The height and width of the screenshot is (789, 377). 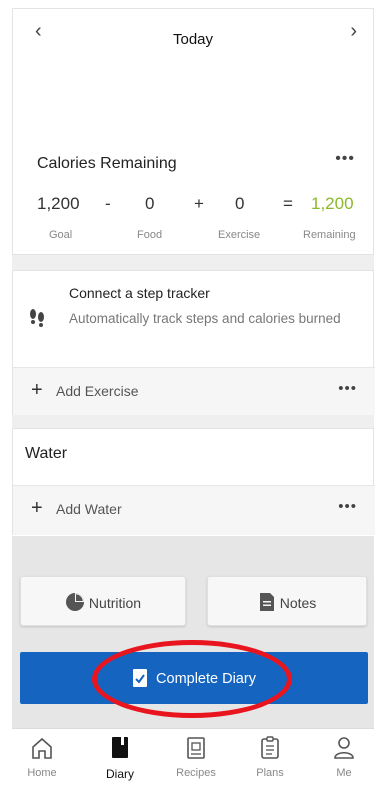 I want to click on add-exercise-row: + Add Exercise •••, so click(x=194, y=391).